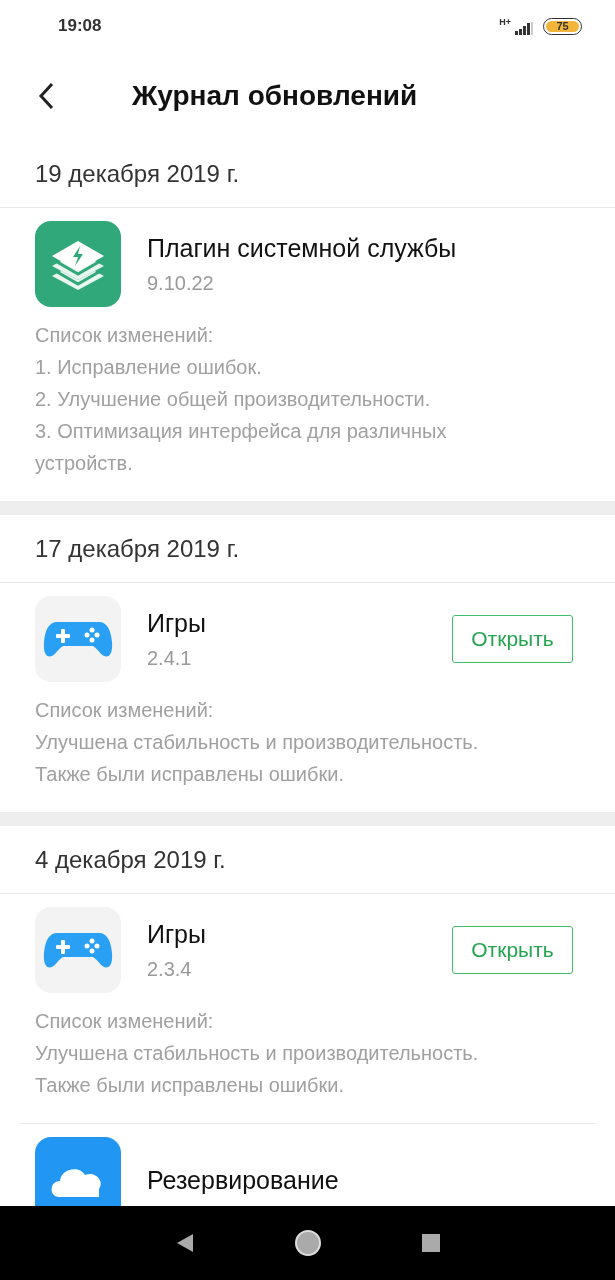  I want to click on app-version: 9.10.22, so click(181, 283).